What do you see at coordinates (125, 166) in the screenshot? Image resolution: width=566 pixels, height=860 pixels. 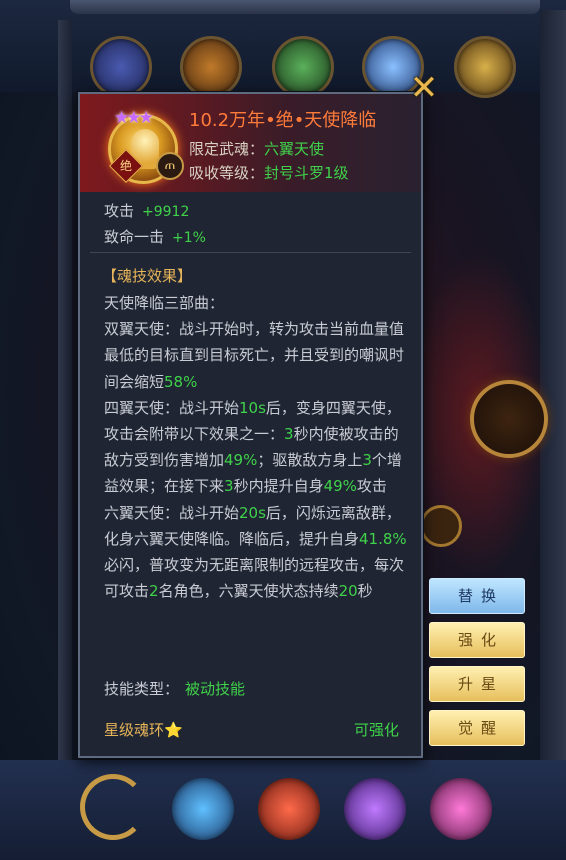 I see `jue-badge-label: 绝` at bounding box center [125, 166].